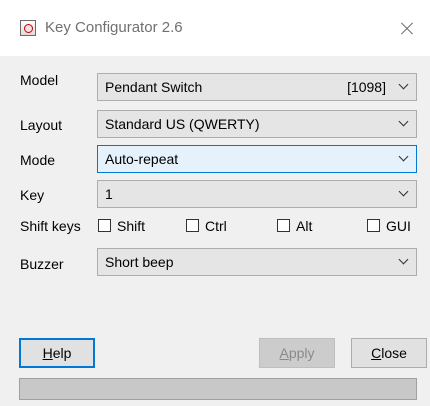  Describe the element at coordinates (142, 159) in the screenshot. I see `mode-value: Auto-repeat` at that location.